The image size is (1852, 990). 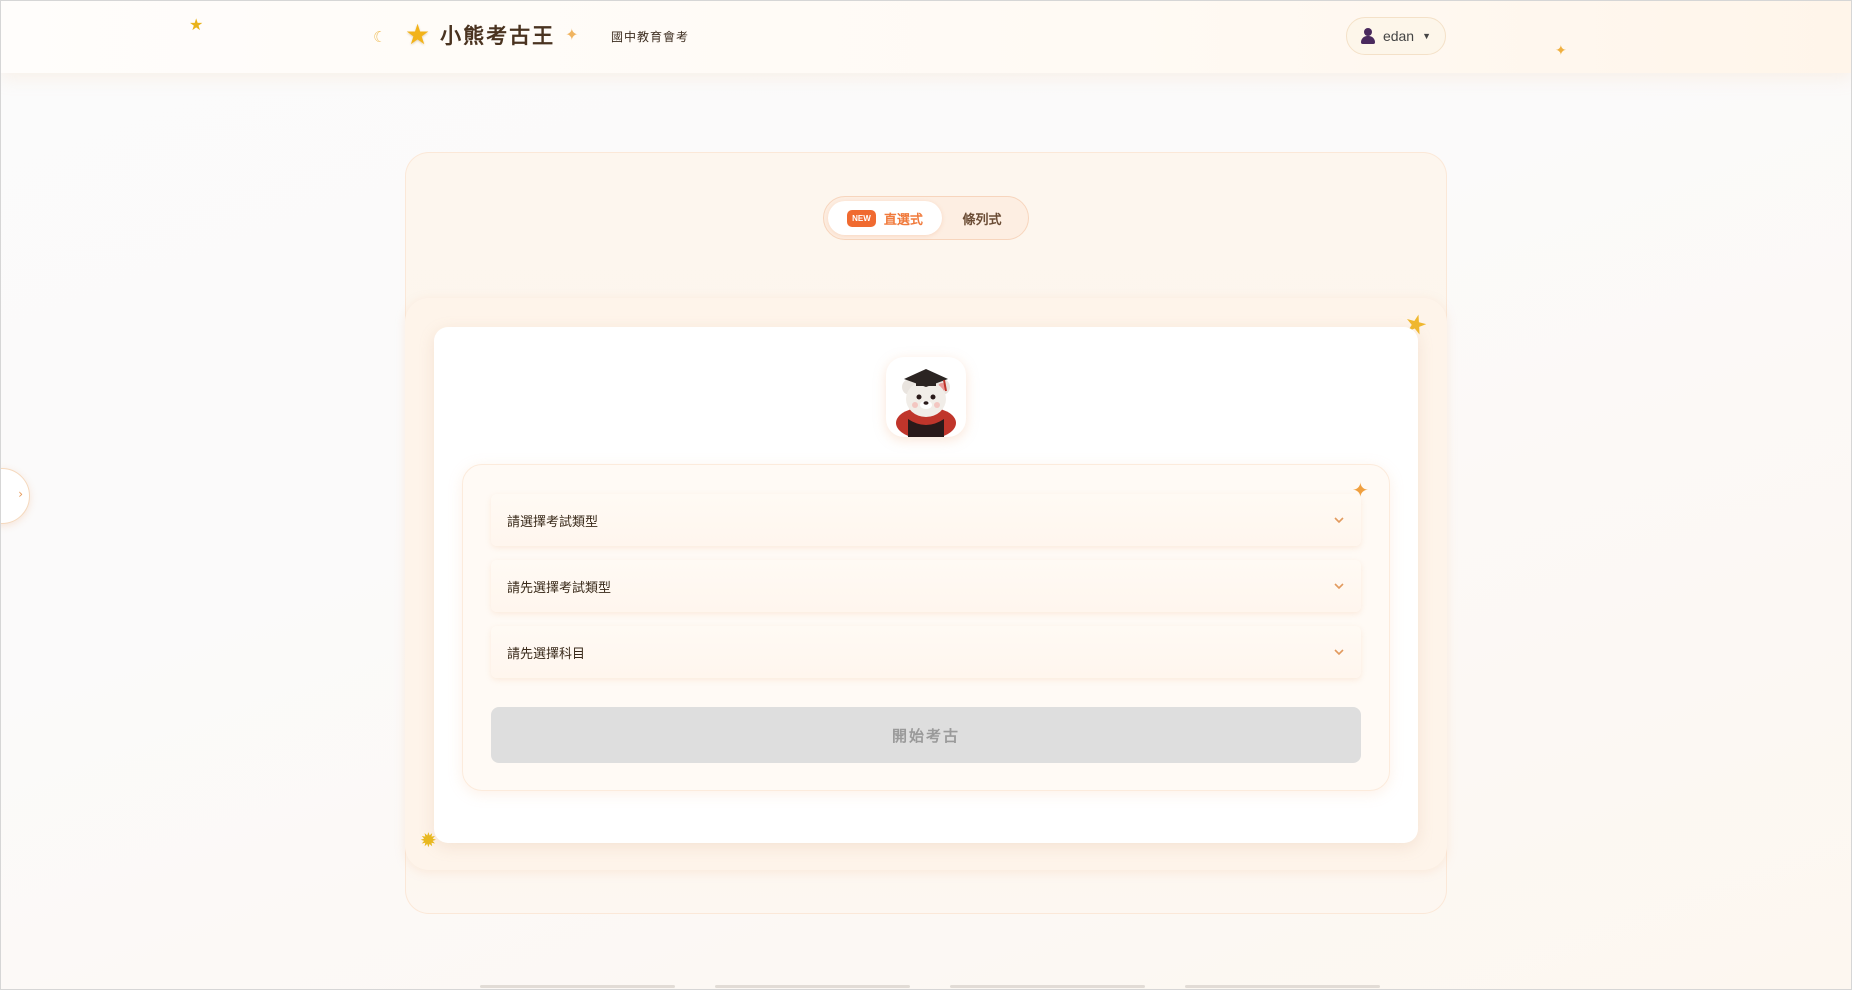 What do you see at coordinates (196, 24) in the screenshot?
I see `star-icon: ★` at bounding box center [196, 24].